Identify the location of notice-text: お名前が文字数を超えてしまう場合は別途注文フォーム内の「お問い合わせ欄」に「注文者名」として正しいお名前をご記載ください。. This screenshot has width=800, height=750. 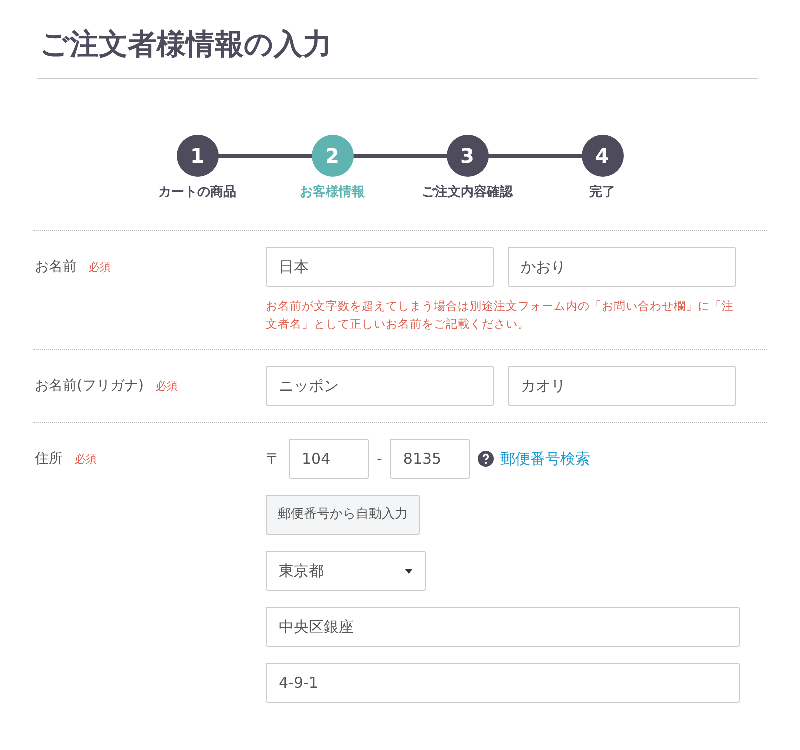
(500, 315).